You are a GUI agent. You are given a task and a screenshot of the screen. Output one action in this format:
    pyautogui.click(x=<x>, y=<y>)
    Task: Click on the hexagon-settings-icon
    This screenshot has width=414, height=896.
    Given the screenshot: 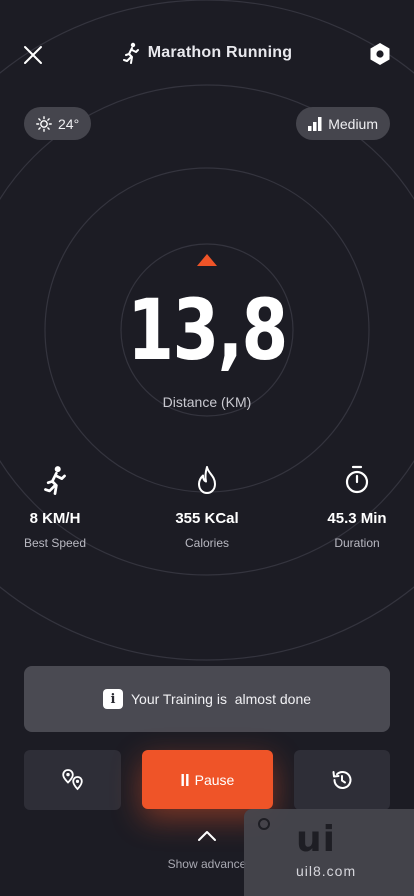 What is the action you would take?
    pyautogui.click(x=380, y=54)
    